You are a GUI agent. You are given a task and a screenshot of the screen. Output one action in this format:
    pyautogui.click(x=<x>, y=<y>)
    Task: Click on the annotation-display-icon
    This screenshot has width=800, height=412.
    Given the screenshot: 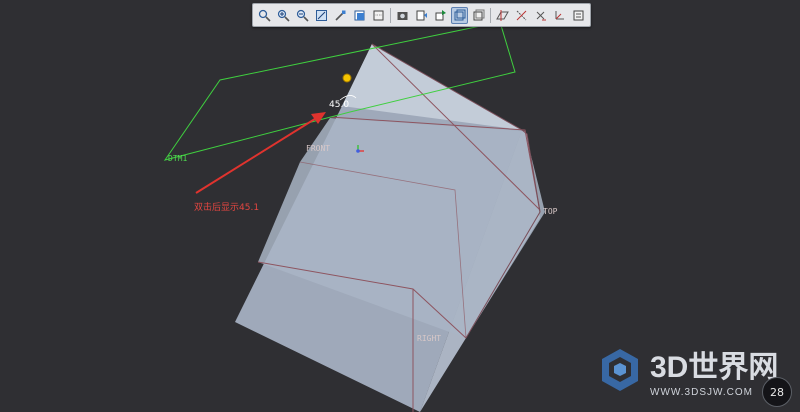 What is the action you would take?
    pyautogui.click(x=578, y=15)
    